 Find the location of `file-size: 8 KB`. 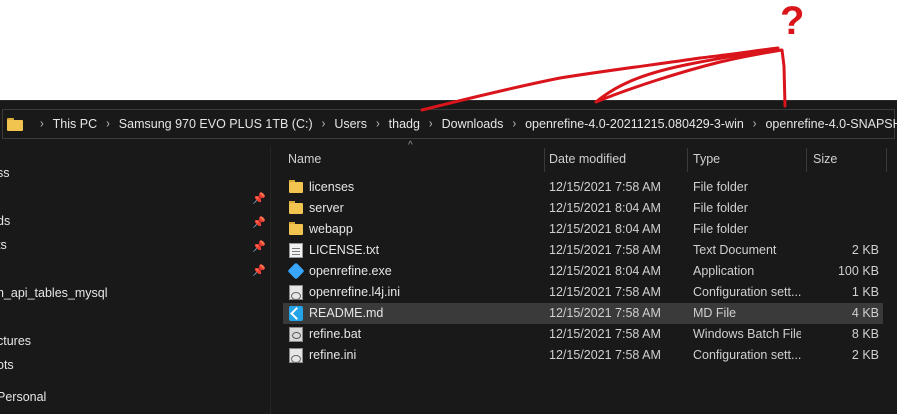

file-size: 8 KB is located at coordinates (865, 334).